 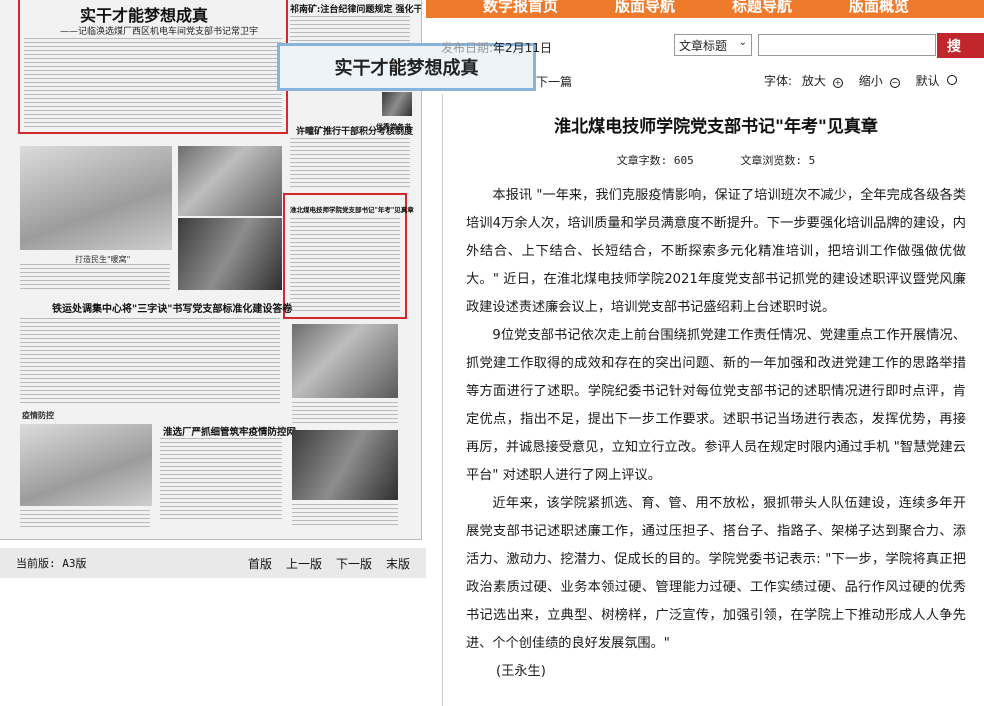 I want to click on page-navigation-bar: 当前版: A3版 首版 上一版 下一版 末版, so click(x=213, y=563).